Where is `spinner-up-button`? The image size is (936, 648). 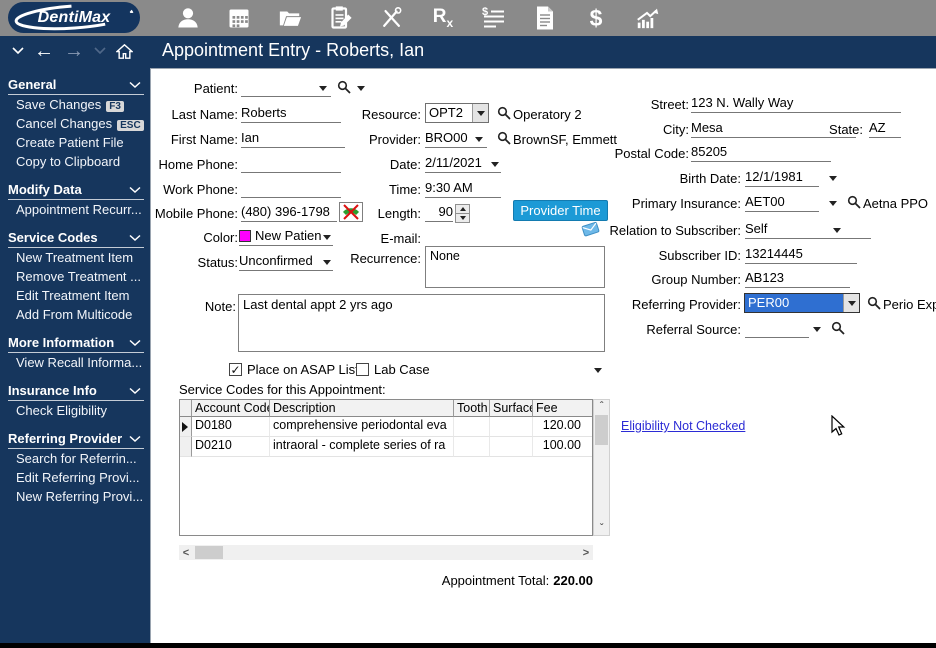
spinner-up-button is located at coordinates (462, 209).